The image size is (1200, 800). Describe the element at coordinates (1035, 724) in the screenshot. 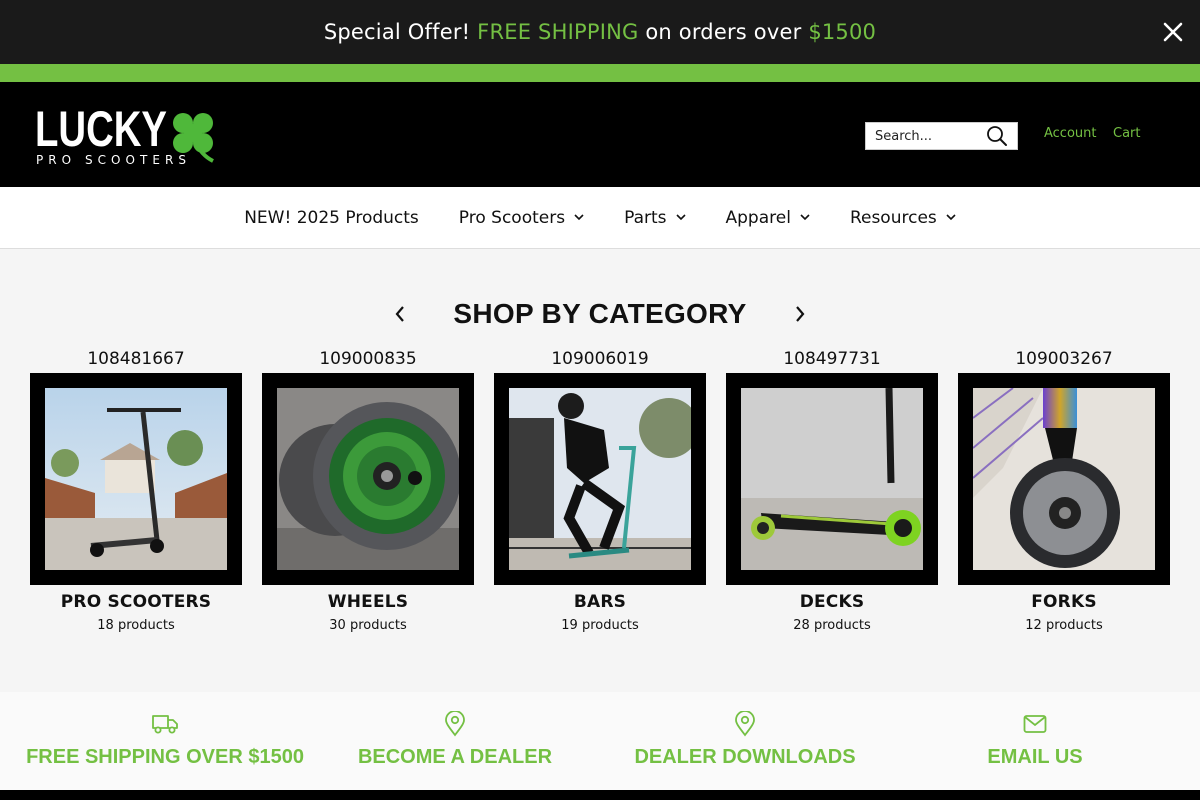

I see `envelope-icon` at that location.